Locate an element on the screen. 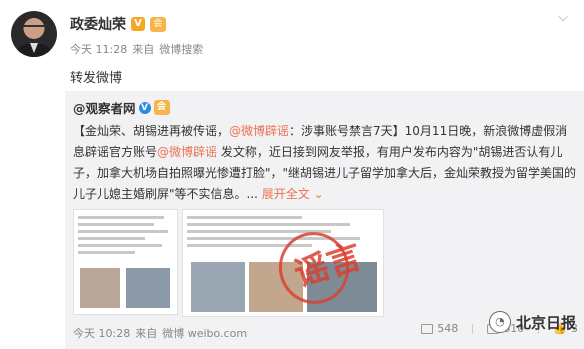 The image size is (584, 349). repost-icon is located at coordinates (427, 328).